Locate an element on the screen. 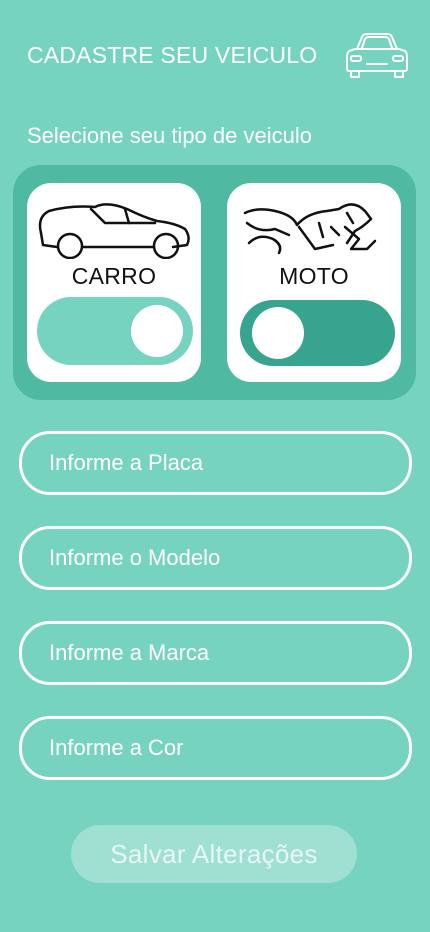 This screenshot has width=430, height=932. motorcycle-silhouette-icon is located at coordinates (310, 229).